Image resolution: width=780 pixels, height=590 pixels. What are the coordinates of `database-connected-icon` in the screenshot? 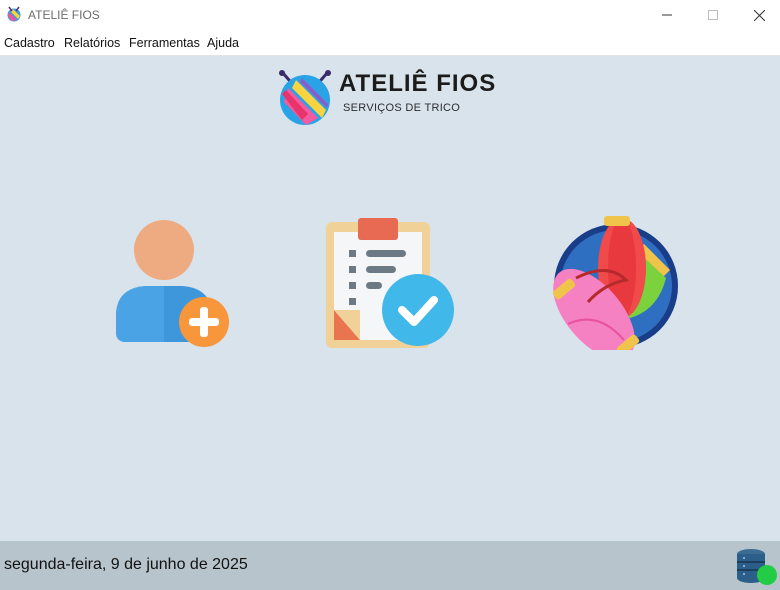 It's located at (757, 567).